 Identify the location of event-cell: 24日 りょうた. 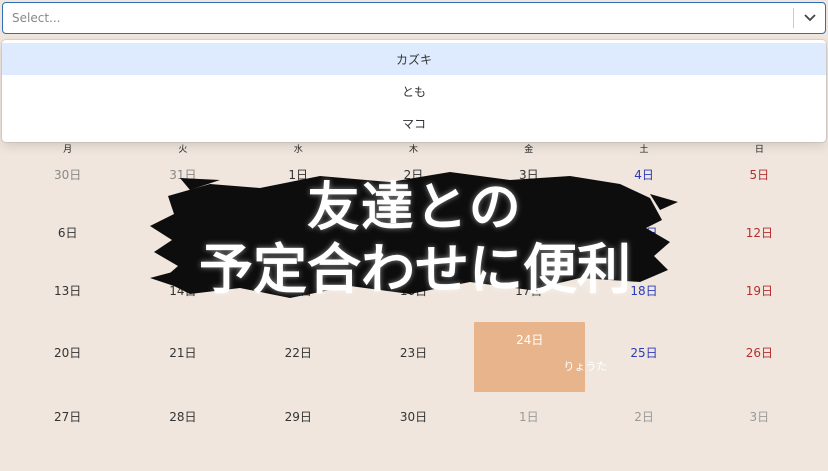
(540, 357).